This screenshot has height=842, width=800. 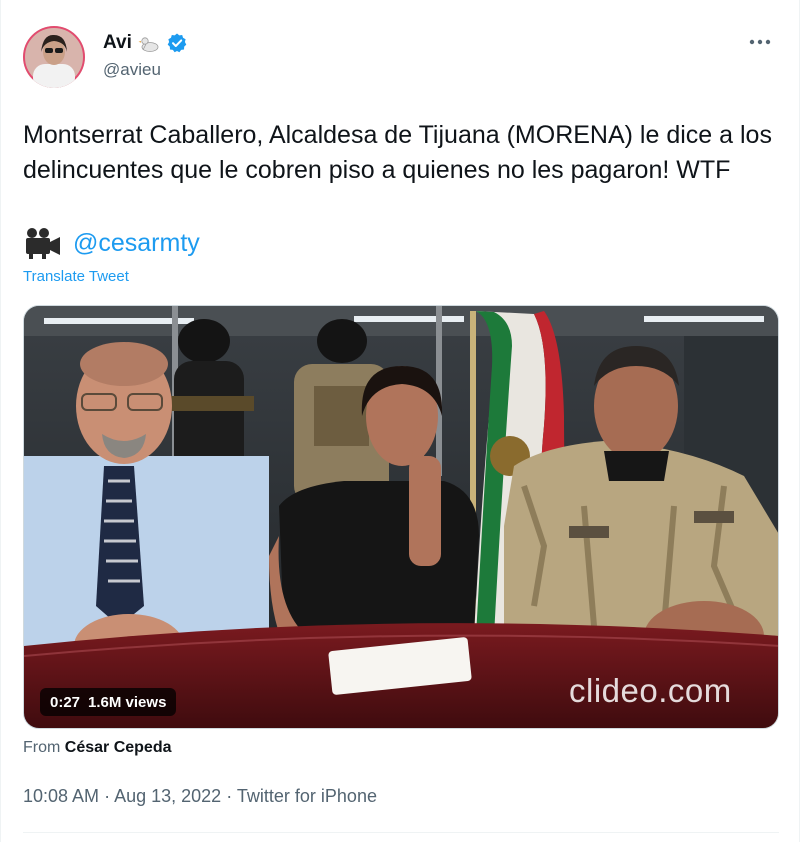 I want to click on verified-badge-icon, so click(x=177, y=43).